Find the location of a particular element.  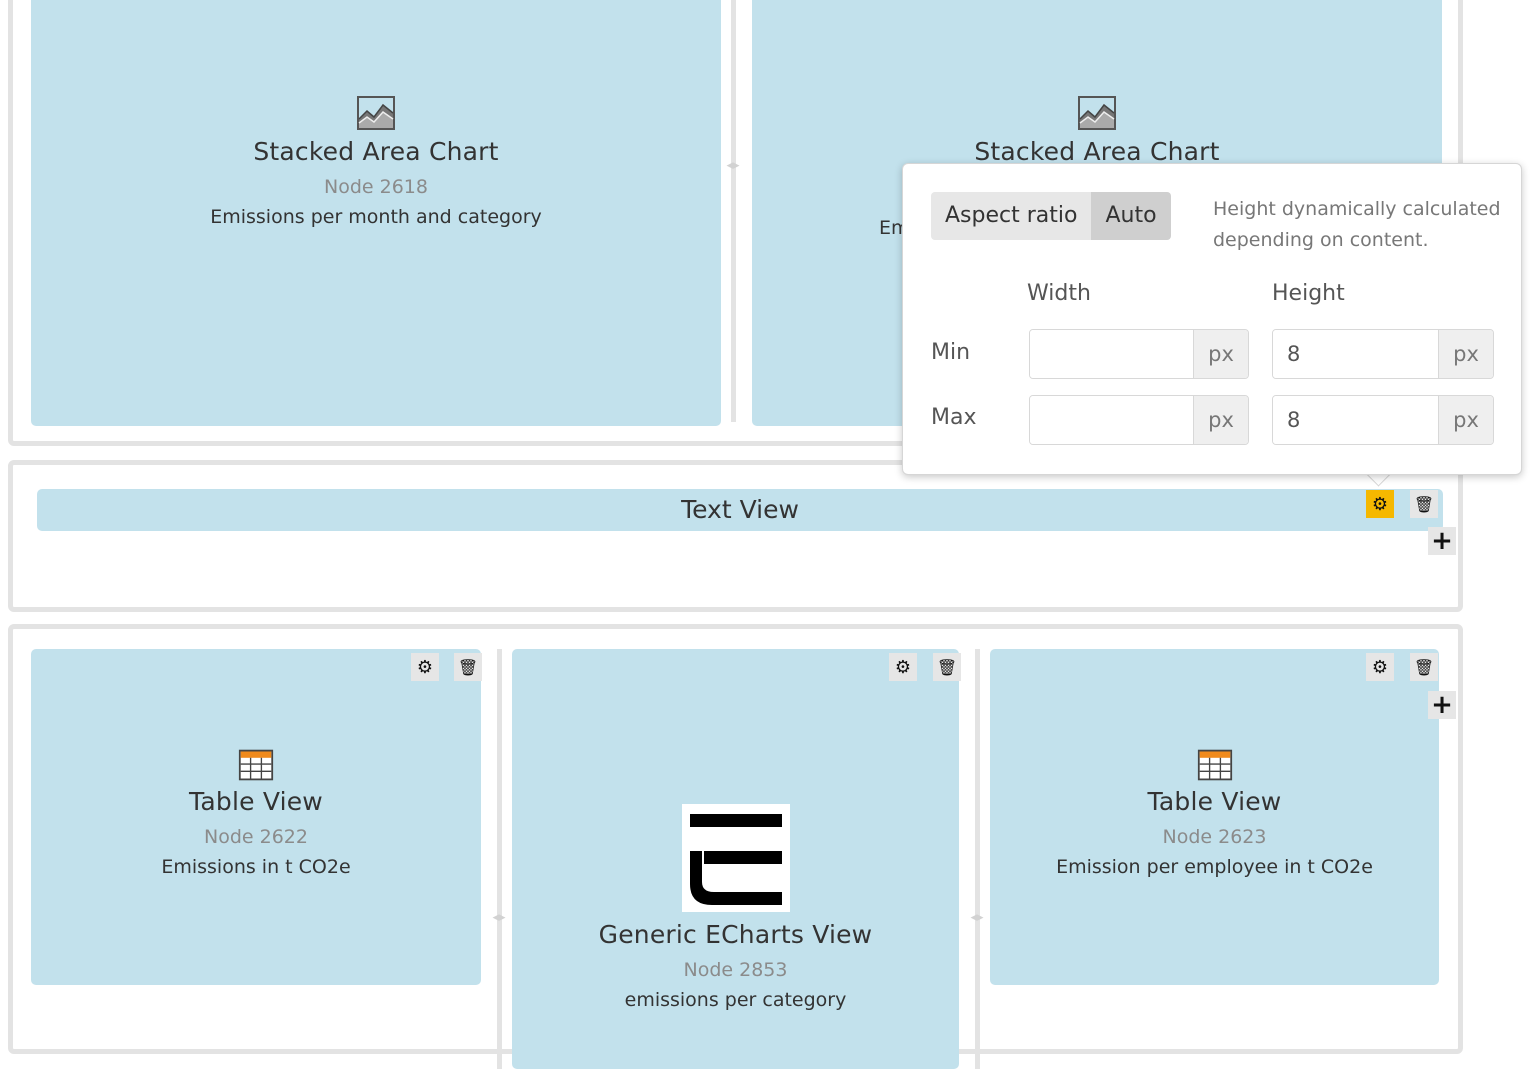

aspect-ratio-option: Aspect ratio is located at coordinates (1011, 216).